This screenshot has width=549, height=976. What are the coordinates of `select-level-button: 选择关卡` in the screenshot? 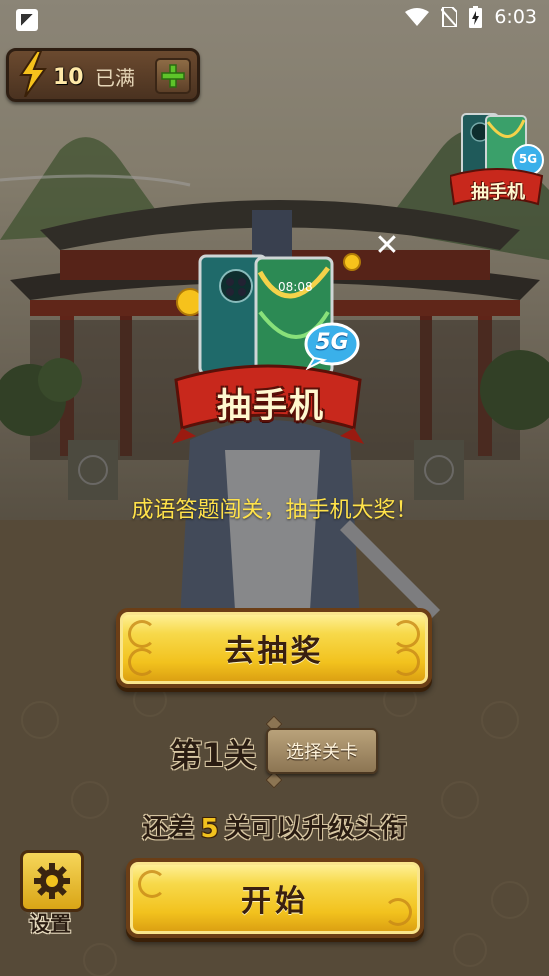 It's located at (322, 751).